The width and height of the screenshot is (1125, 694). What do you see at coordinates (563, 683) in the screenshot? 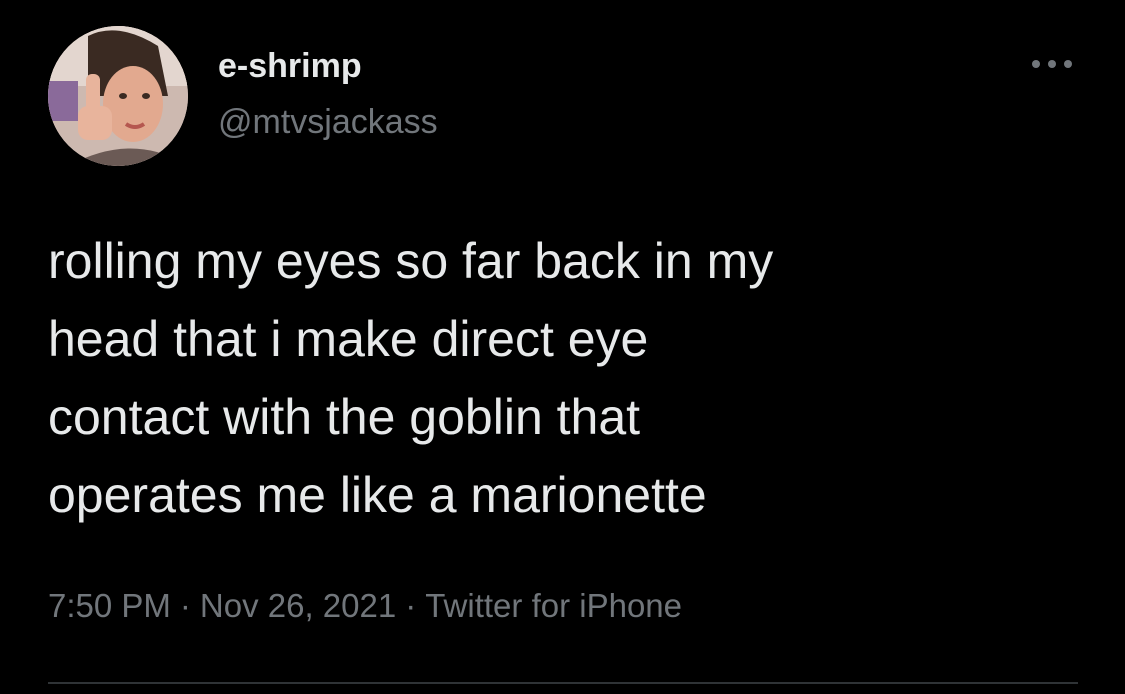
I see `divider` at bounding box center [563, 683].